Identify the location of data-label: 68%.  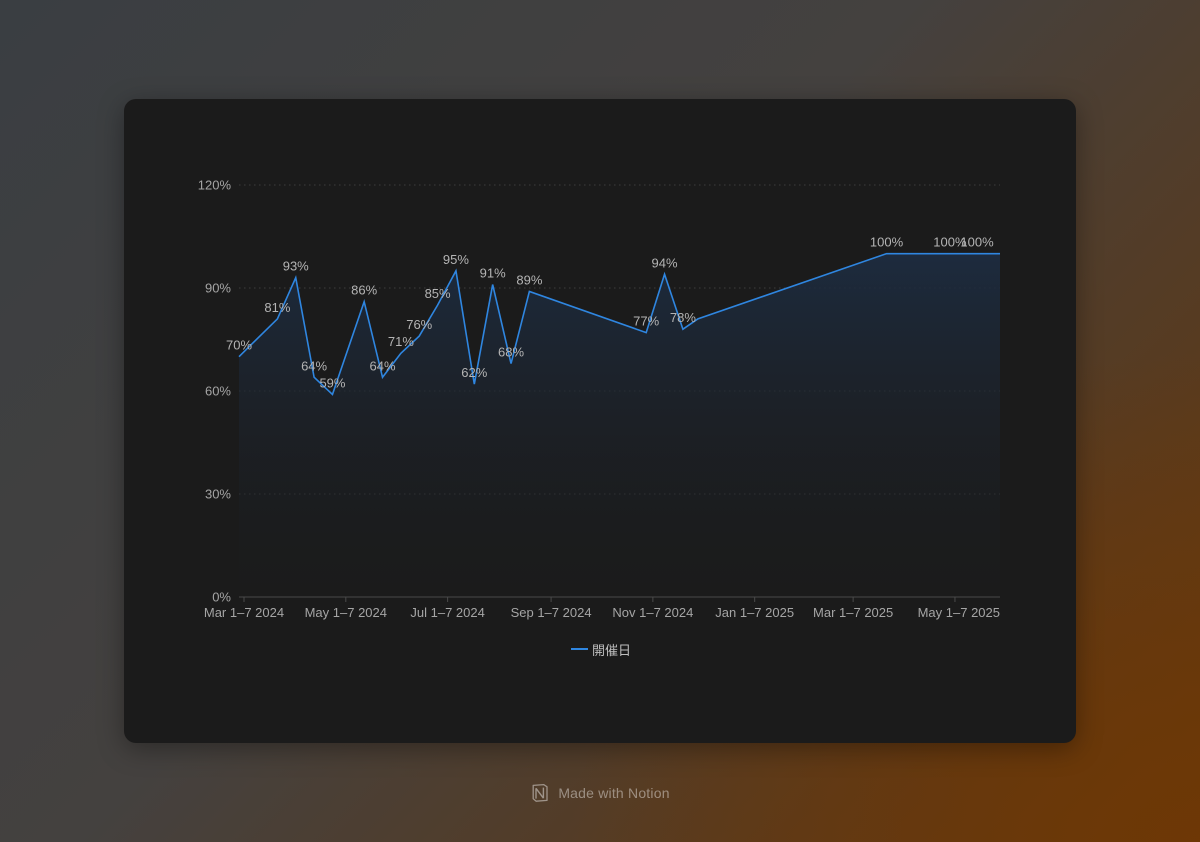
(511, 352).